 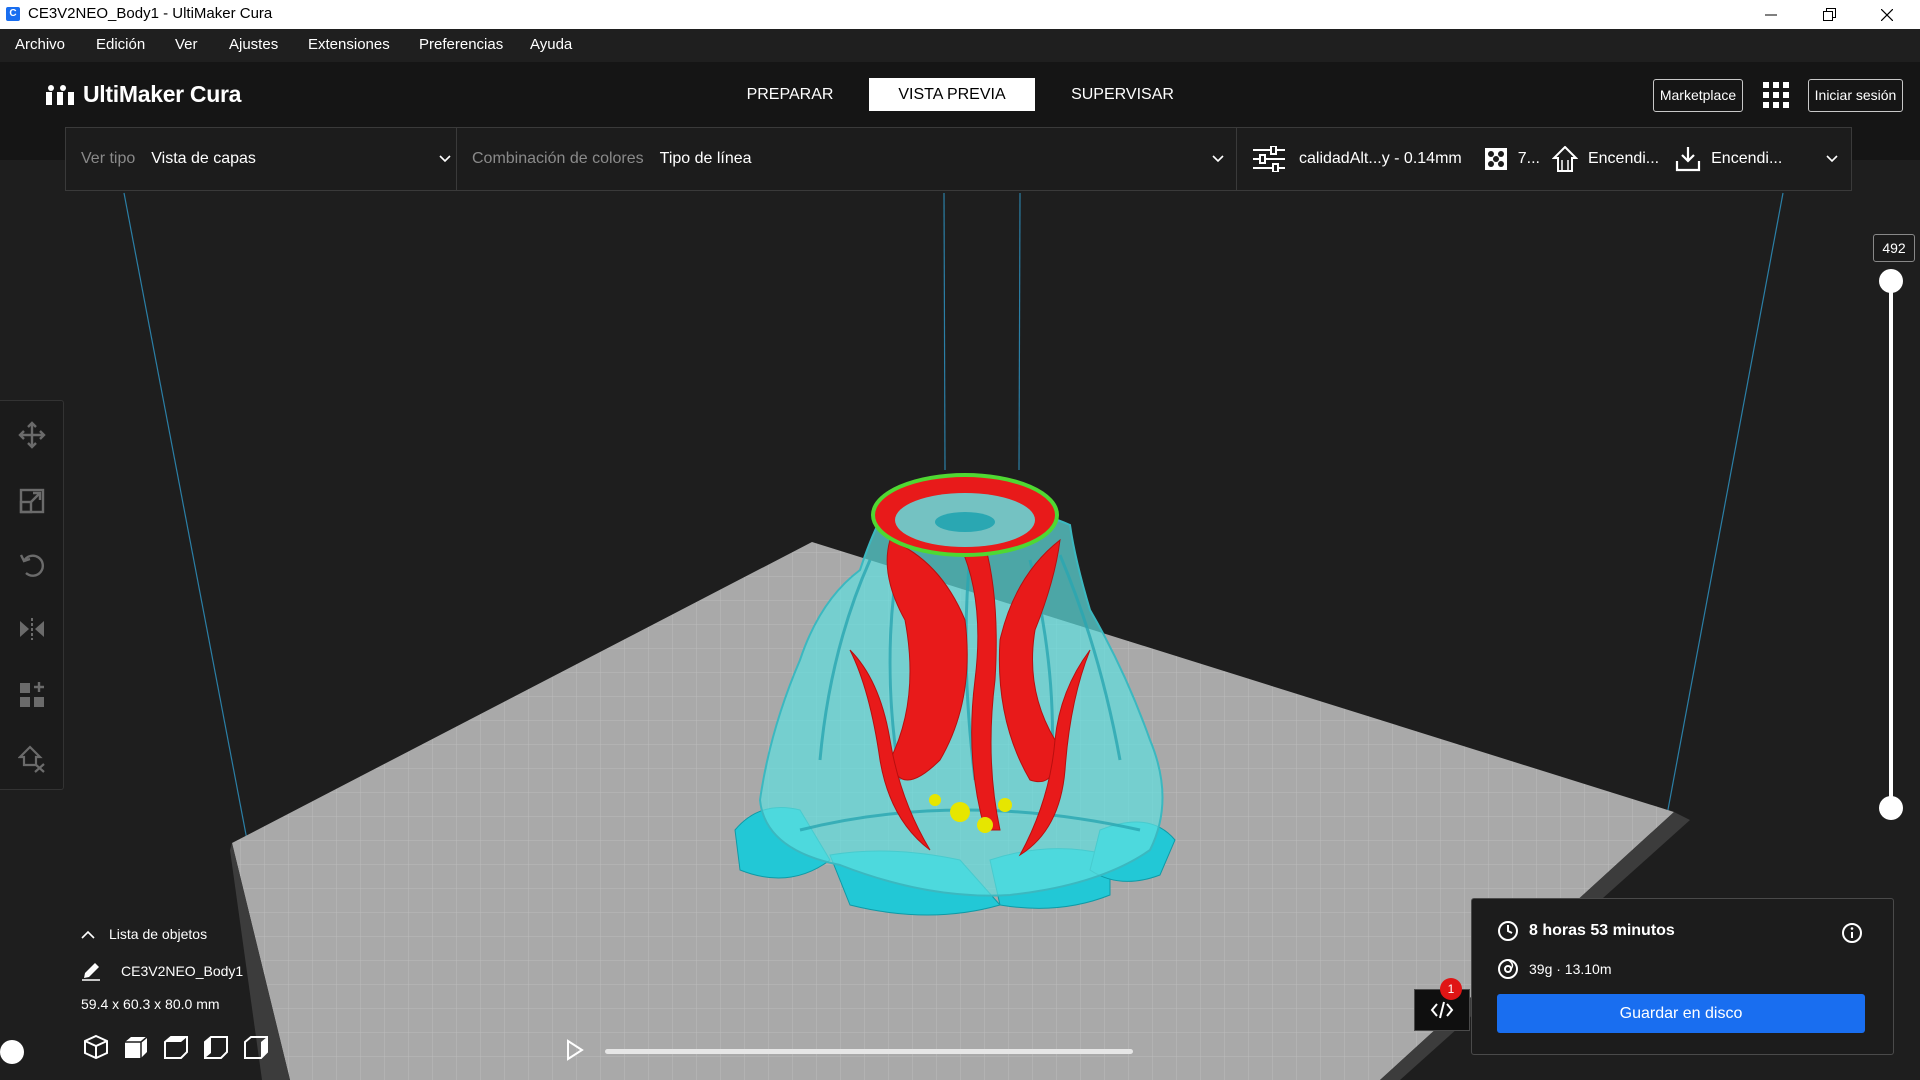 I want to click on spool-icon, so click(x=1508, y=969).